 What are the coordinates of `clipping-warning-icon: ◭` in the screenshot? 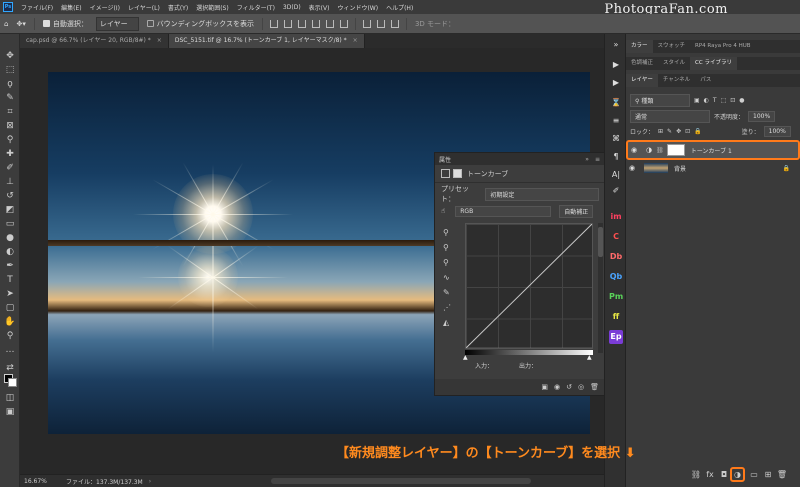 It's located at (447, 322).